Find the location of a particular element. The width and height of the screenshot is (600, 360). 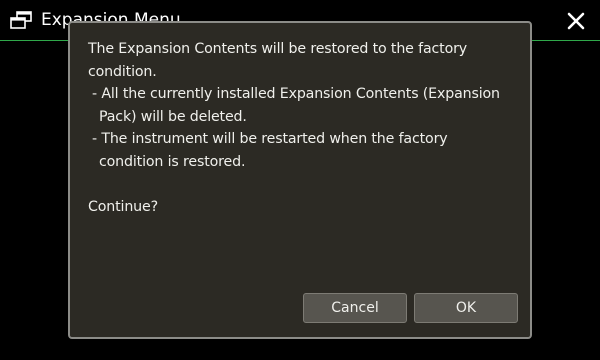

cancel-button: Cancel is located at coordinates (355, 308).